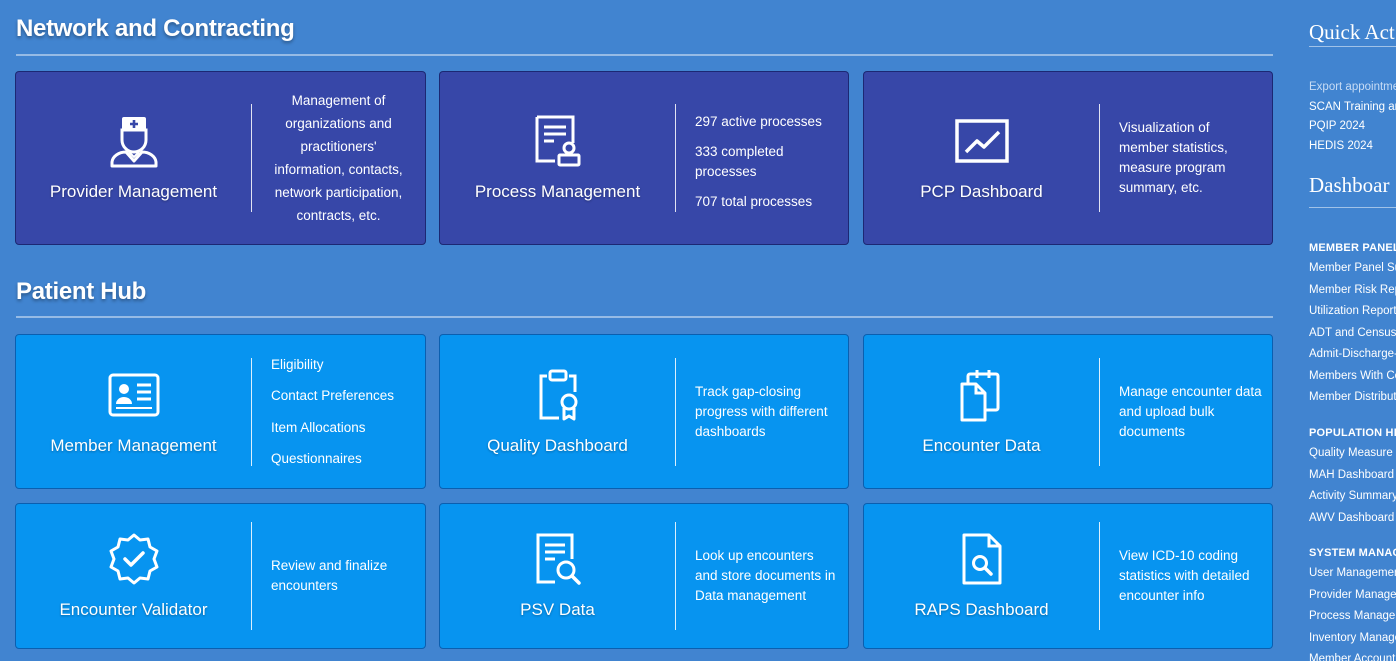 The height and width of the screenshot is (661, 1396). What do you see at coordinates (1352, 377) in the screenshot?
I see `dashboard-link: Members With Co` at bounding box center [1352, 377].